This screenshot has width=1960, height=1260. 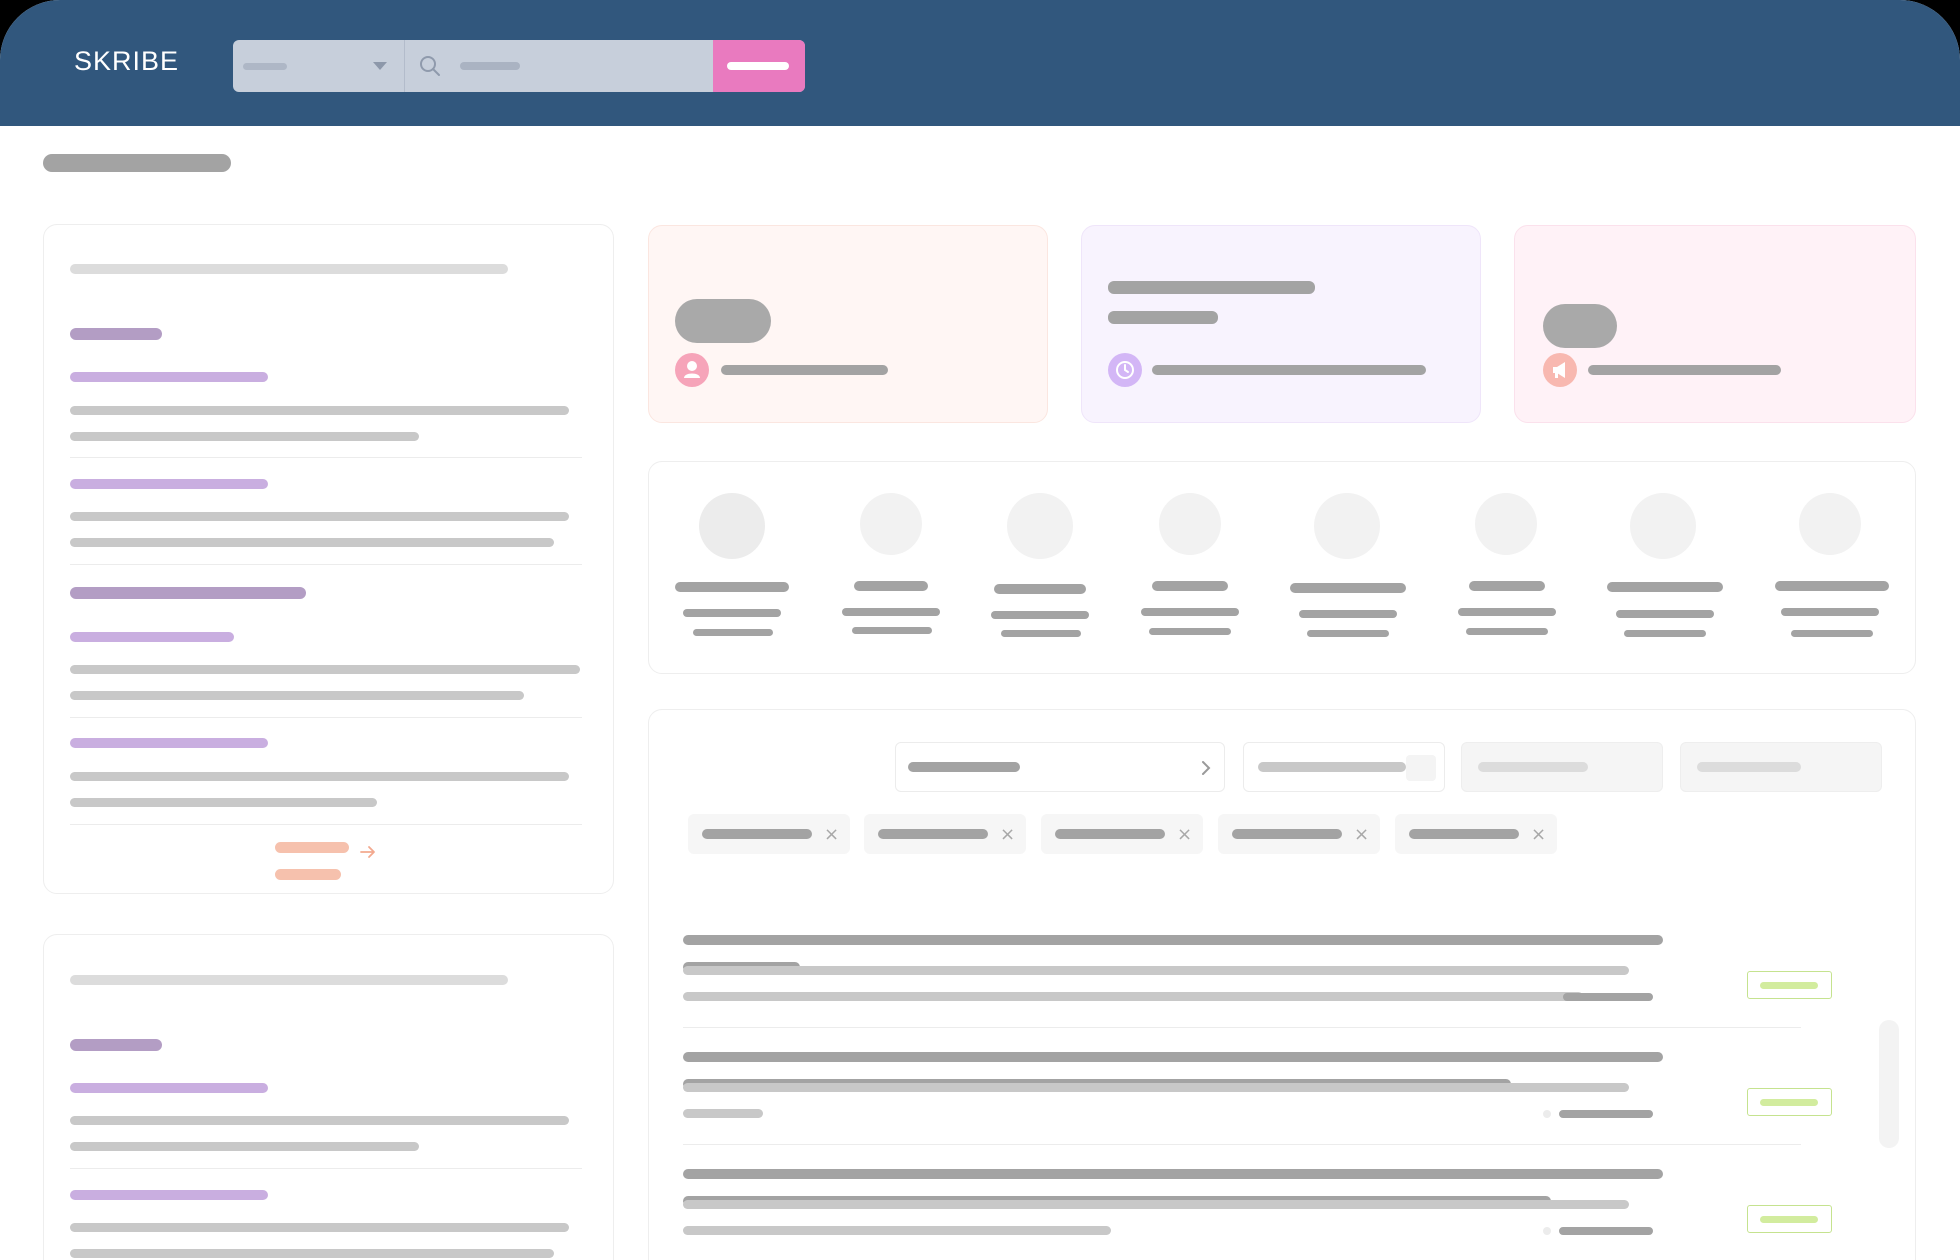 What do you see at coordinates (1606, 1114) in the screenshot?
I see `result-date` at bounding box center [1606, 1114].